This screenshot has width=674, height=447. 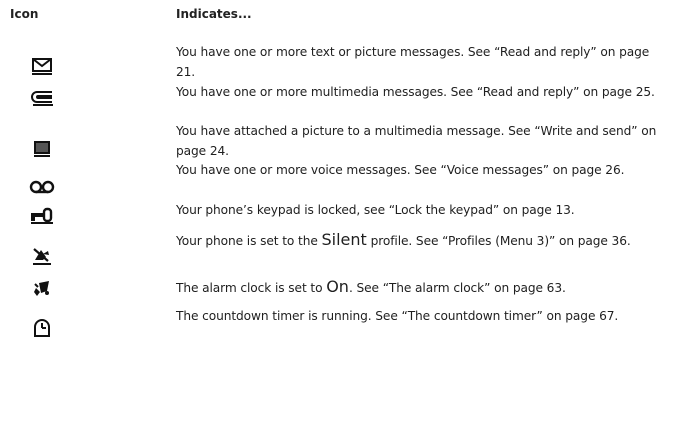 What do you see at coordinates (42, 148) in the screenshot?
I see `picture-attachment-icon` at bounding box center [42, 148].